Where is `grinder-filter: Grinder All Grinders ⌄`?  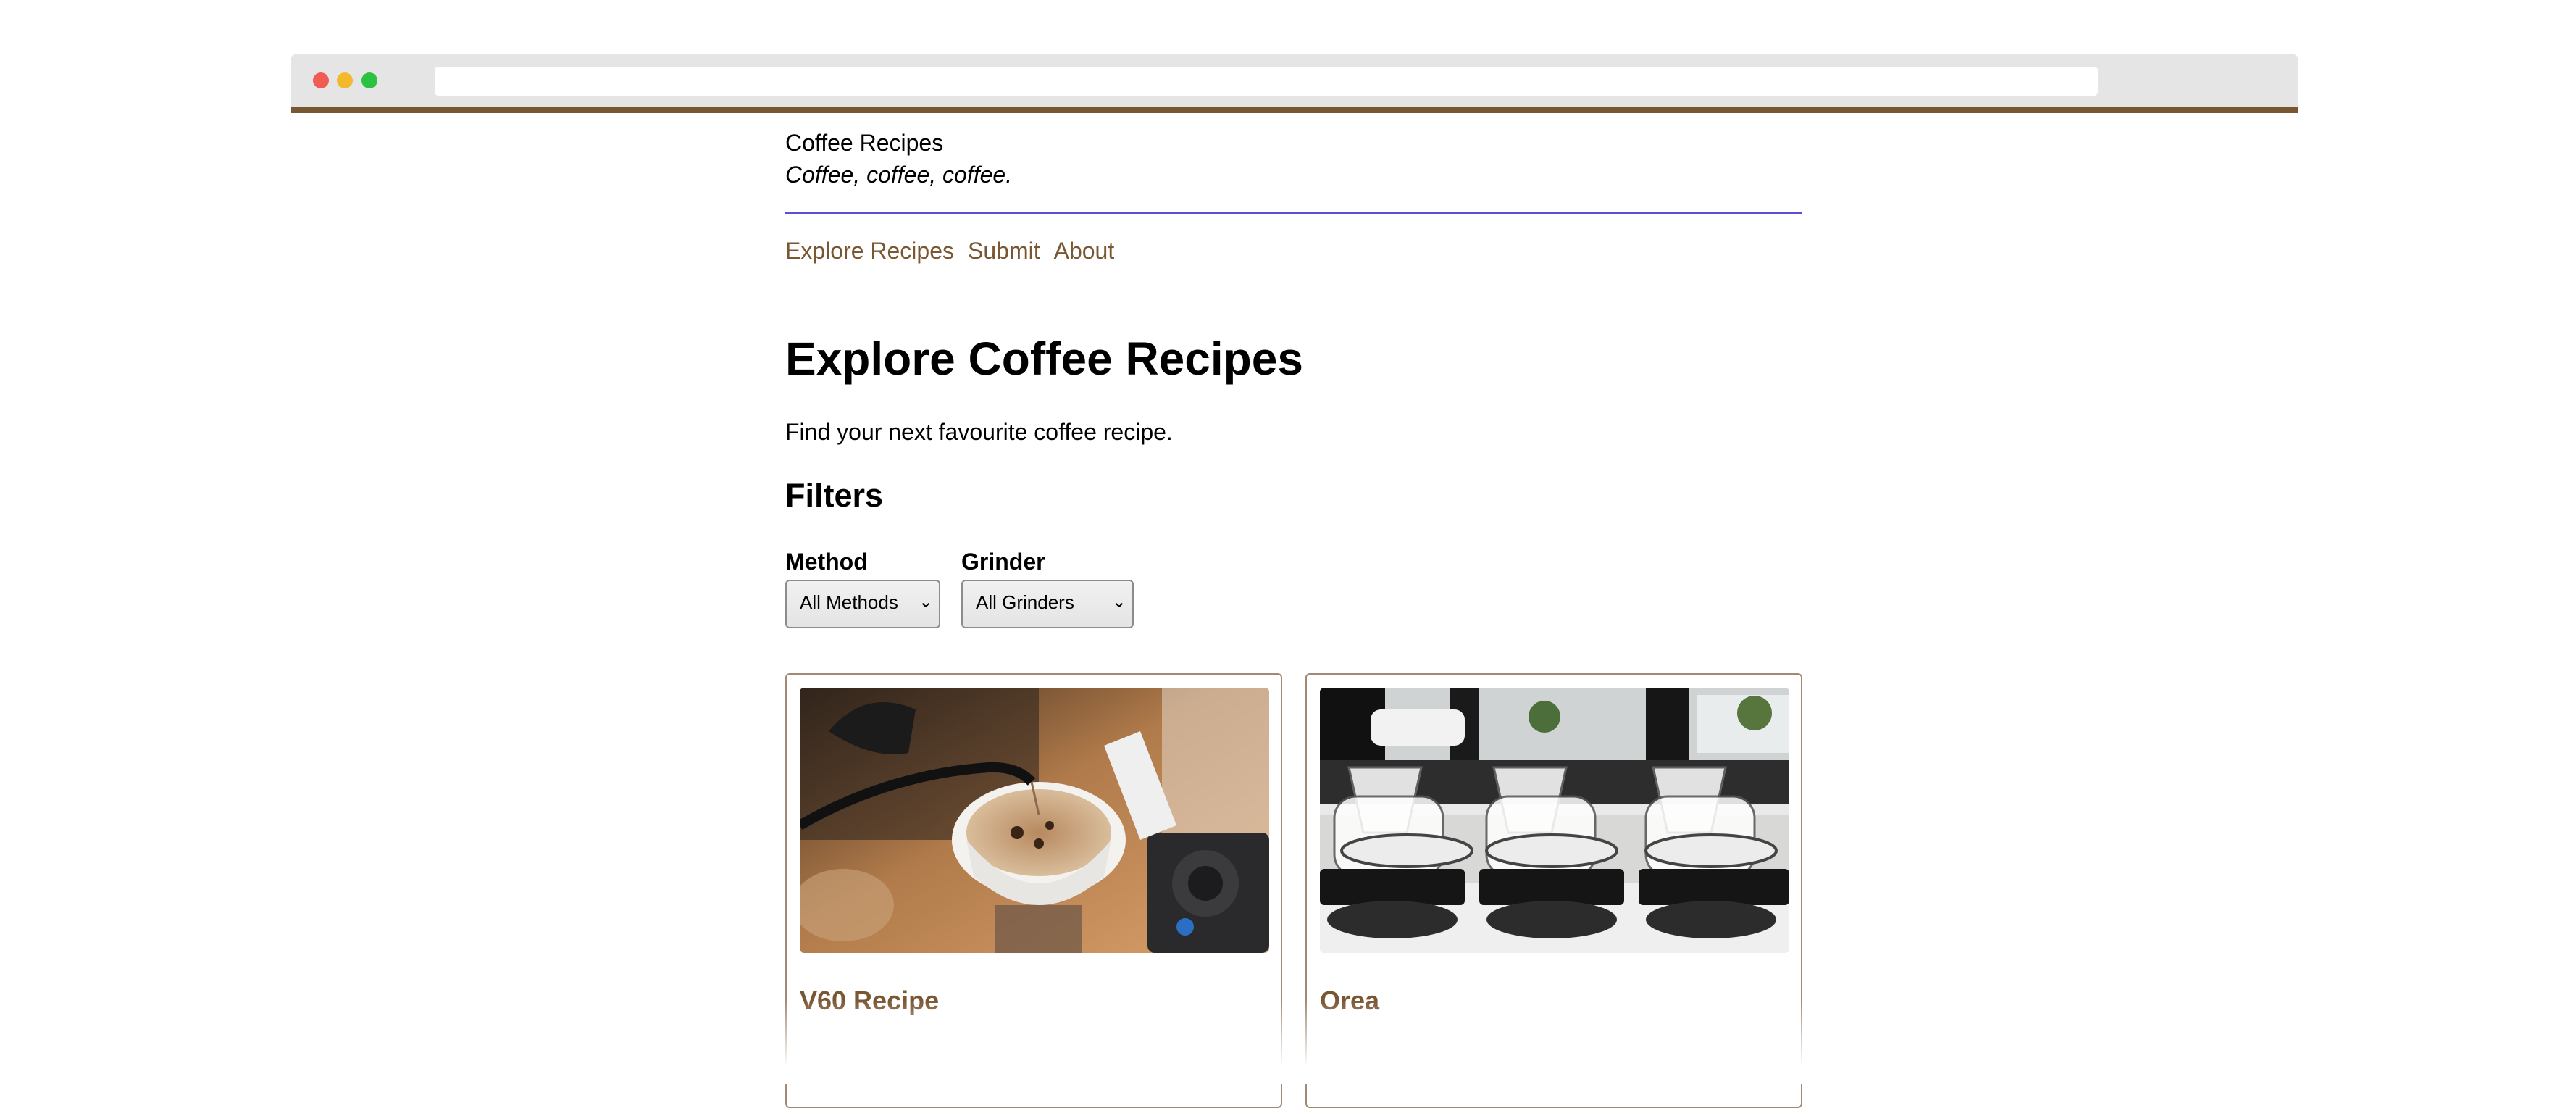
grinder-filter: Grinder All Grinders ⌄ is located at coordinates (1047, 588).